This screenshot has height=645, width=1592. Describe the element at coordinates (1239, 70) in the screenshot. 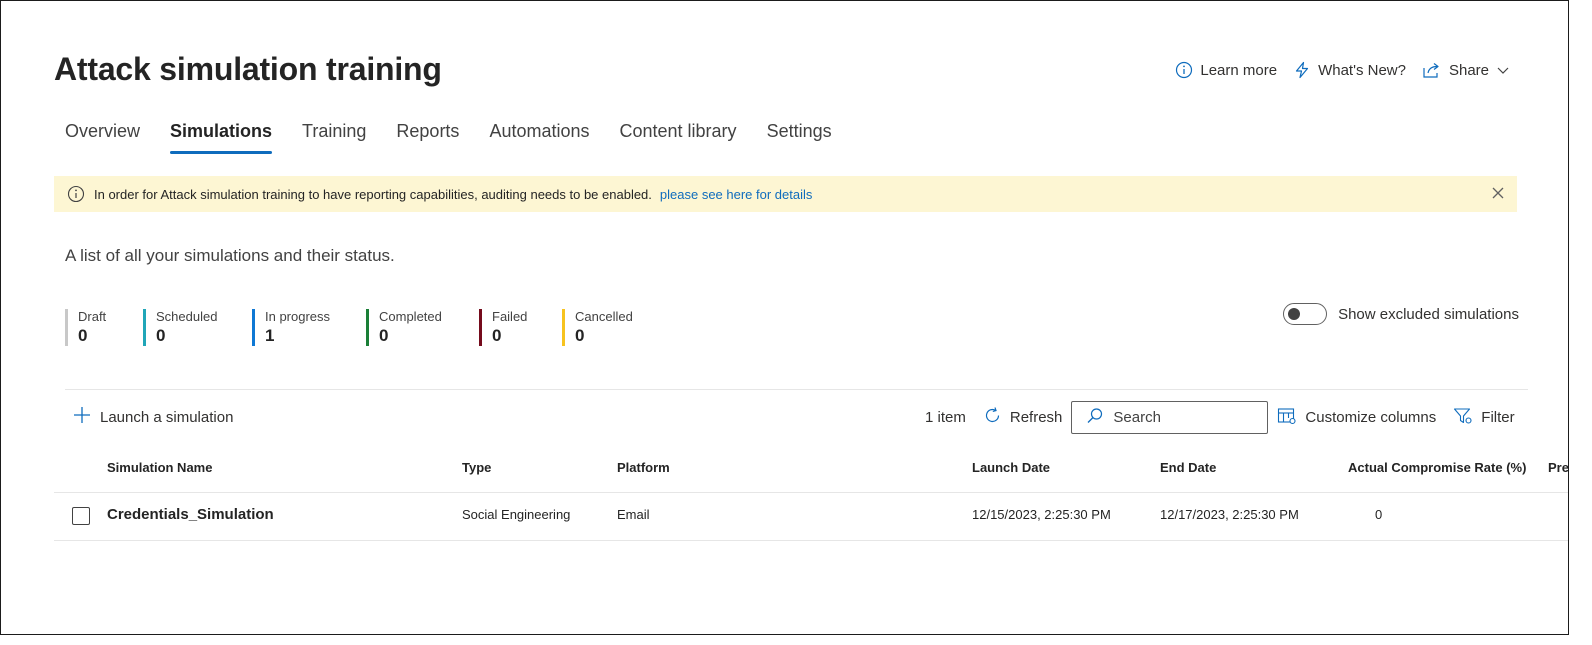

I see `learn-more-label: Learn more` at that location.